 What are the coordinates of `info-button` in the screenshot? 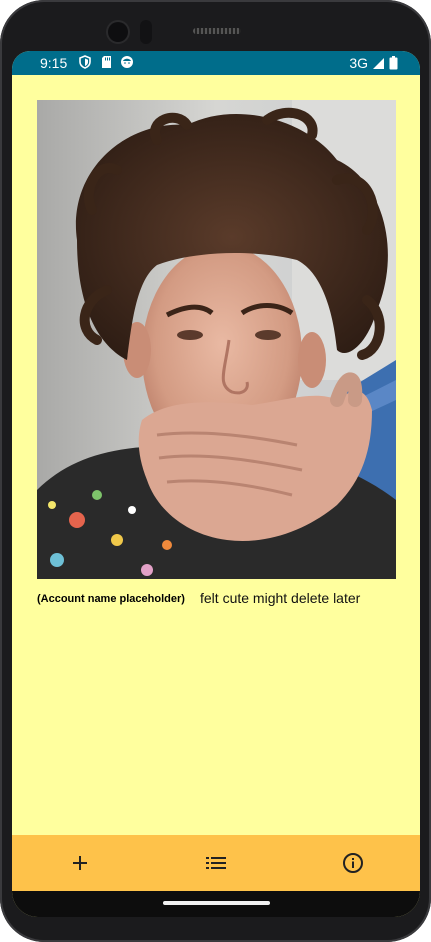 It's located at (353, 863).